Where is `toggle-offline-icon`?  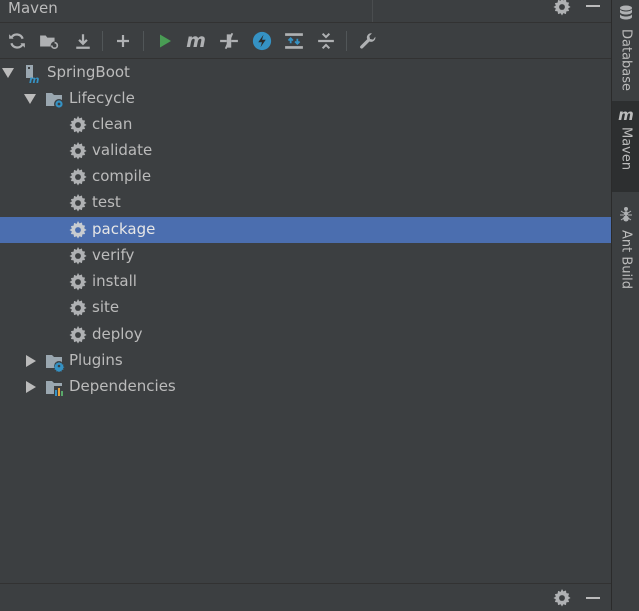 toggle-offline-icon is located at coordinates (229, 41).